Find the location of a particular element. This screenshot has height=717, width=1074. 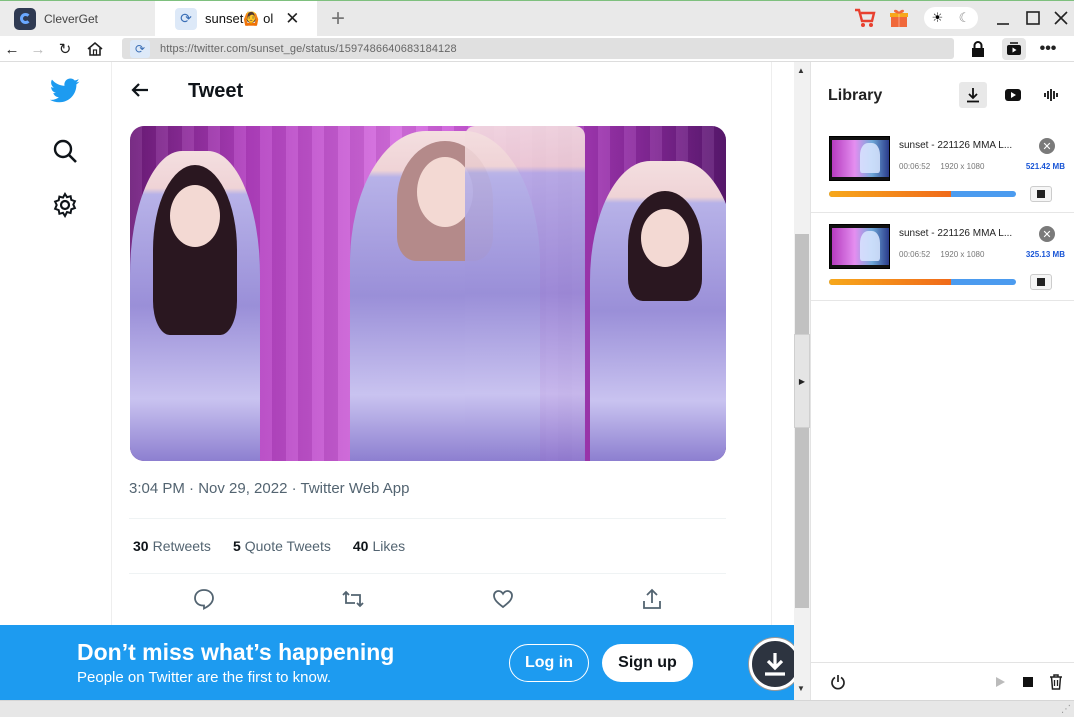

back-arrow-icon is located at coordinates (141, 91).